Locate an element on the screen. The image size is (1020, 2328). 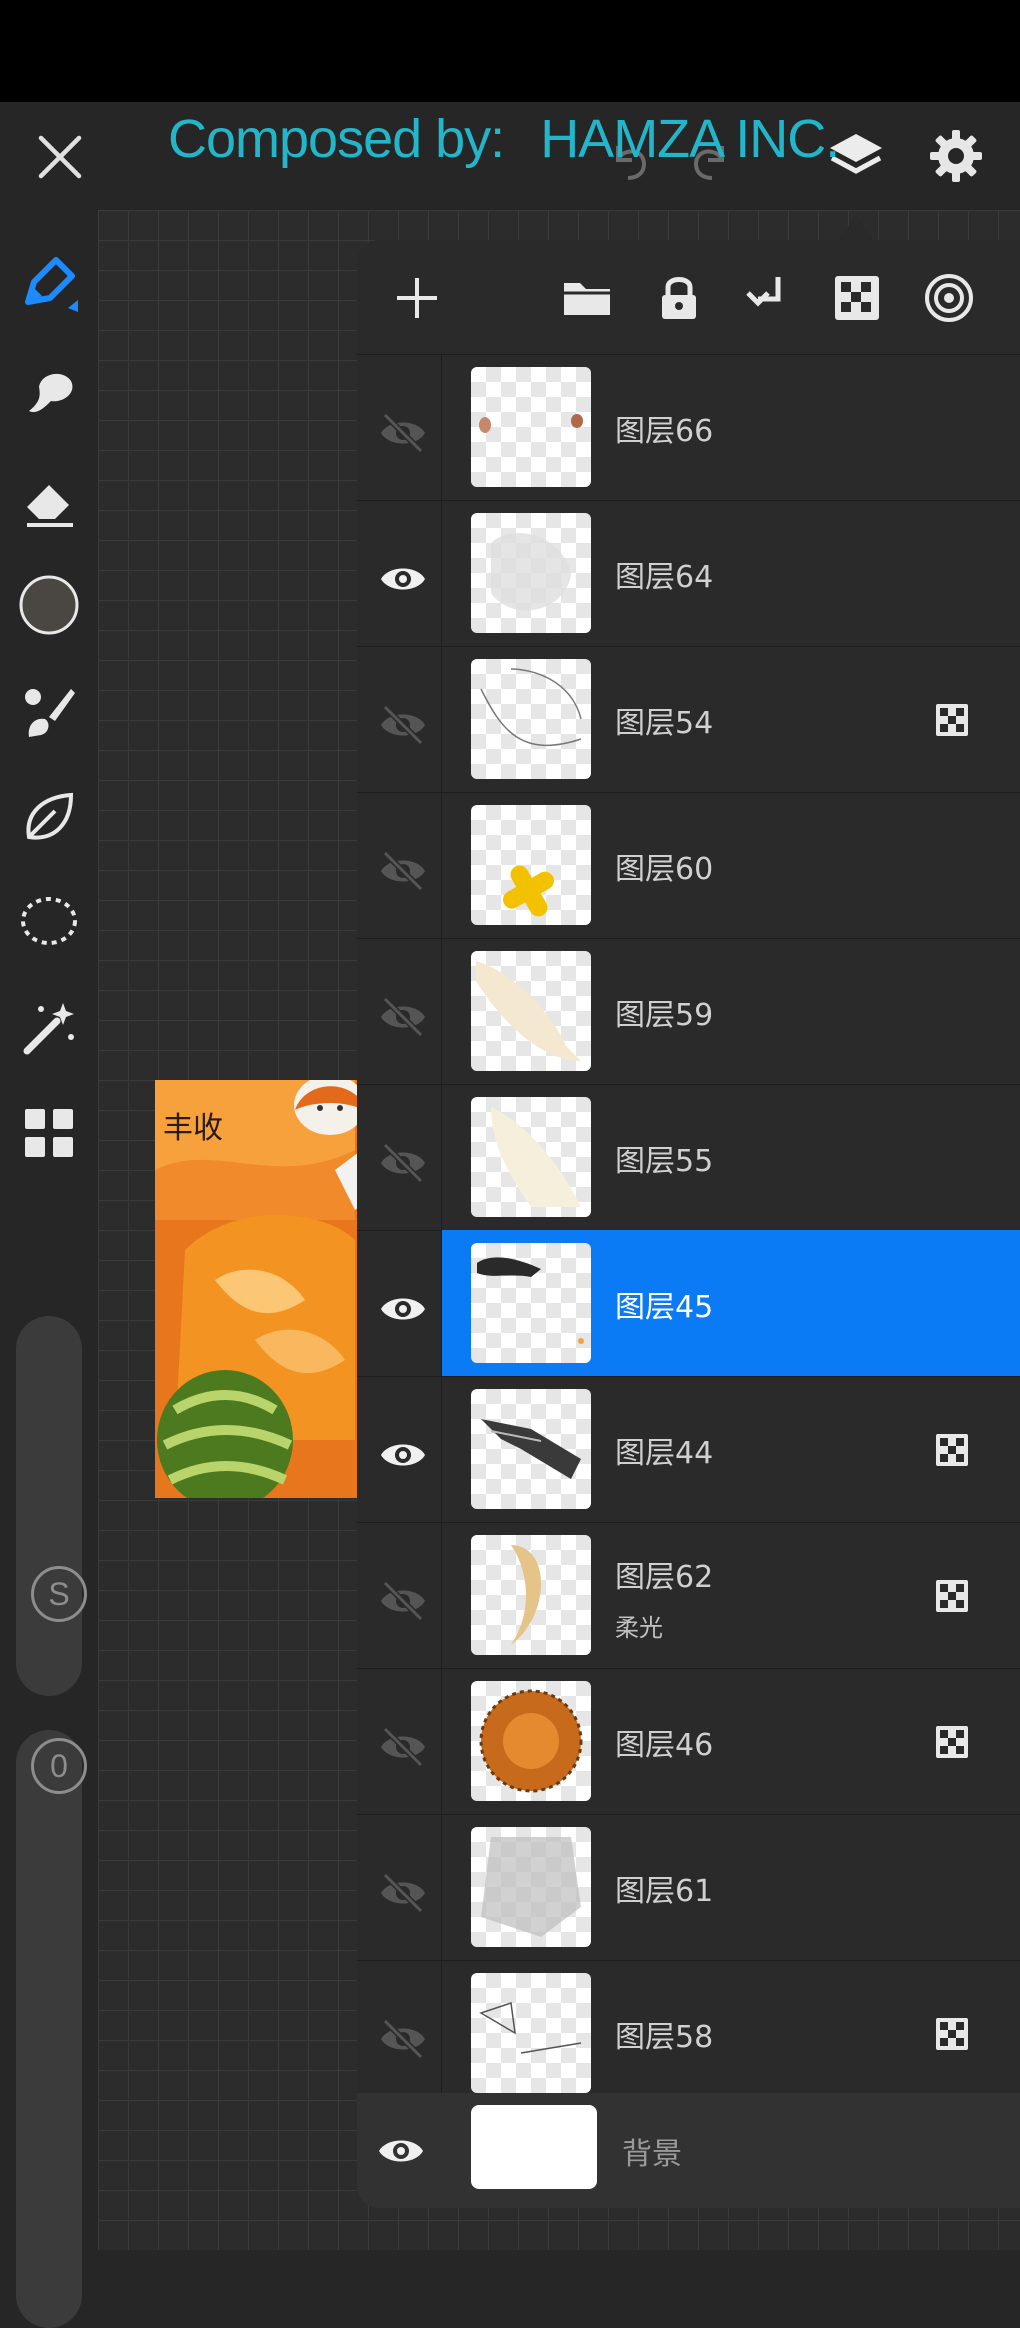
gallery-grid-icon is located at coordinates (49, 1133).